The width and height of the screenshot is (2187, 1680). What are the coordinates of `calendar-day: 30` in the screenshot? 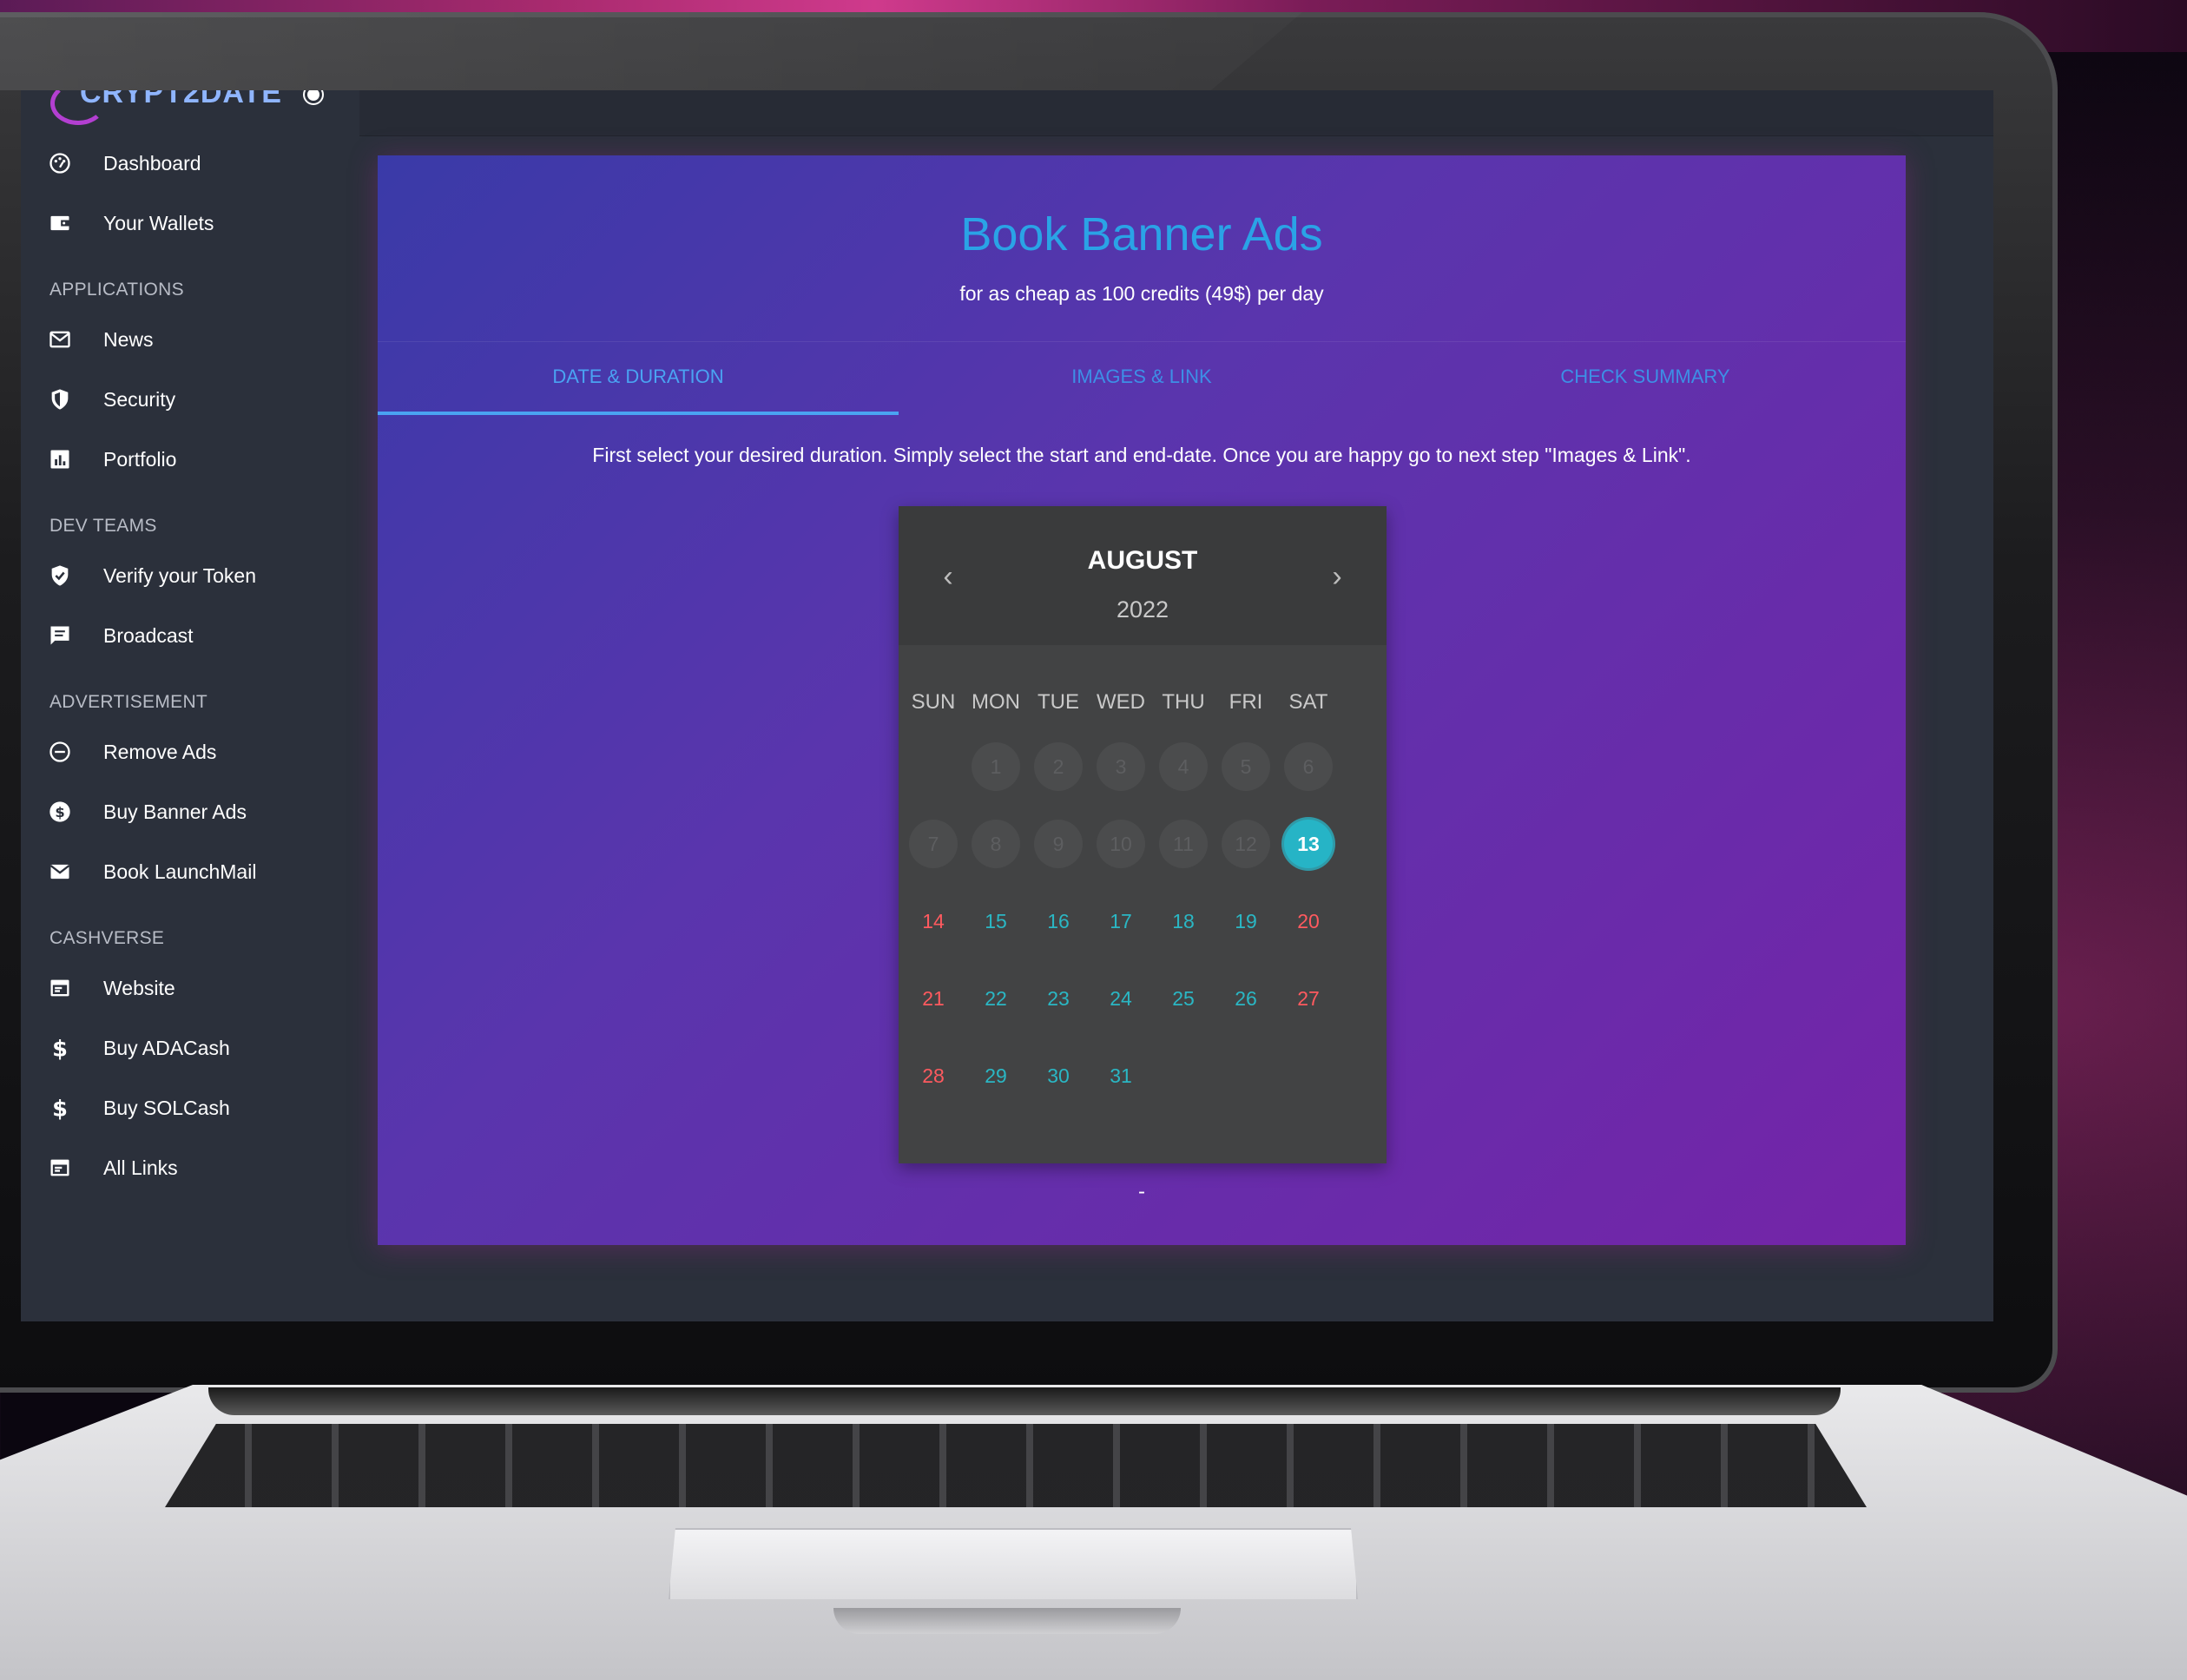 It's located at (1058, 1075).